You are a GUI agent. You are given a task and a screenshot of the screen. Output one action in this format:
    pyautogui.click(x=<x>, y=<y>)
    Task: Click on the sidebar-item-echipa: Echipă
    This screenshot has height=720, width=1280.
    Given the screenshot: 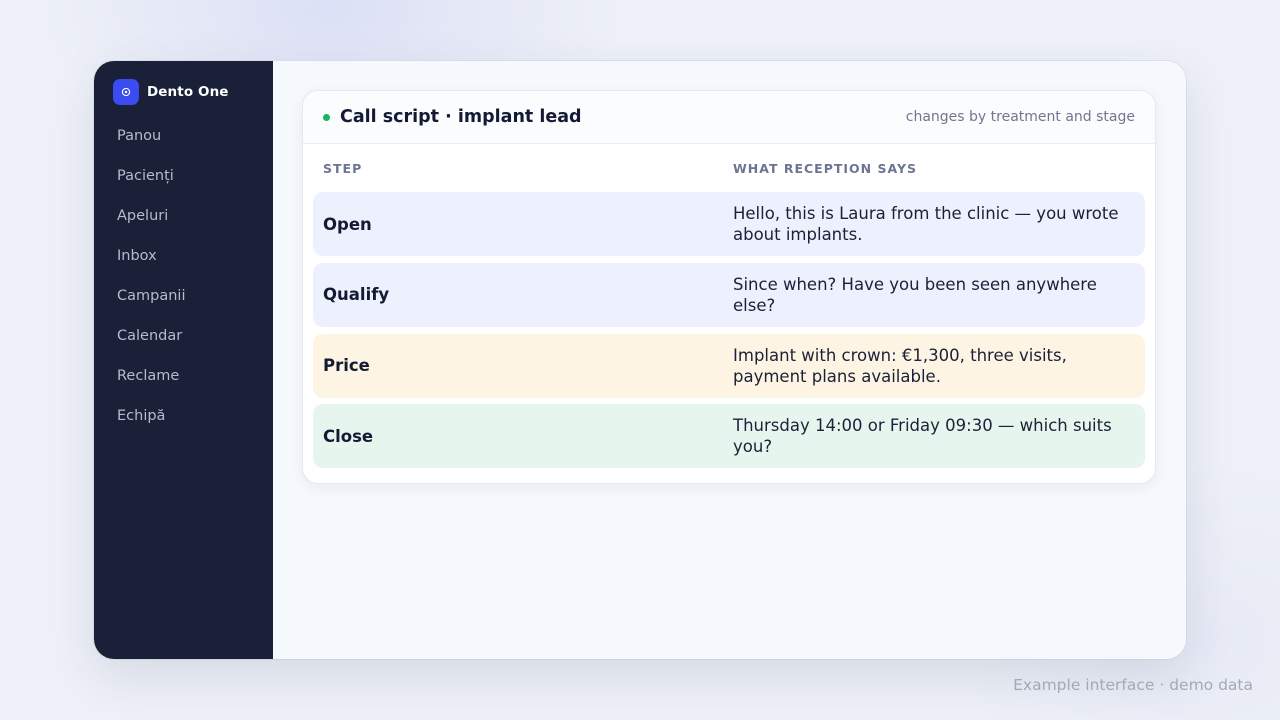 What is the action you would take?
    pyautogui.click(x=183, y=416)
    